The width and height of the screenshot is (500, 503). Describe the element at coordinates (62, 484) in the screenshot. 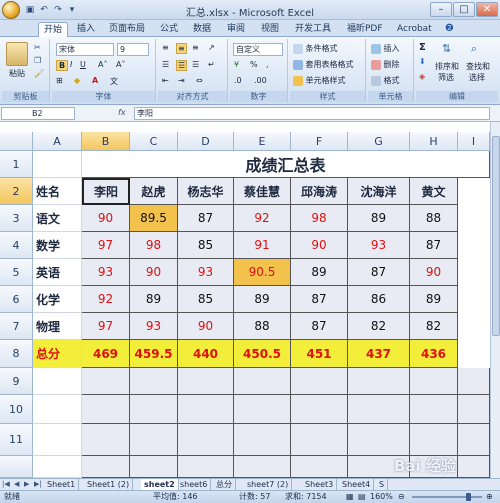

I see `sheet-tab: Sheet1` at that location.